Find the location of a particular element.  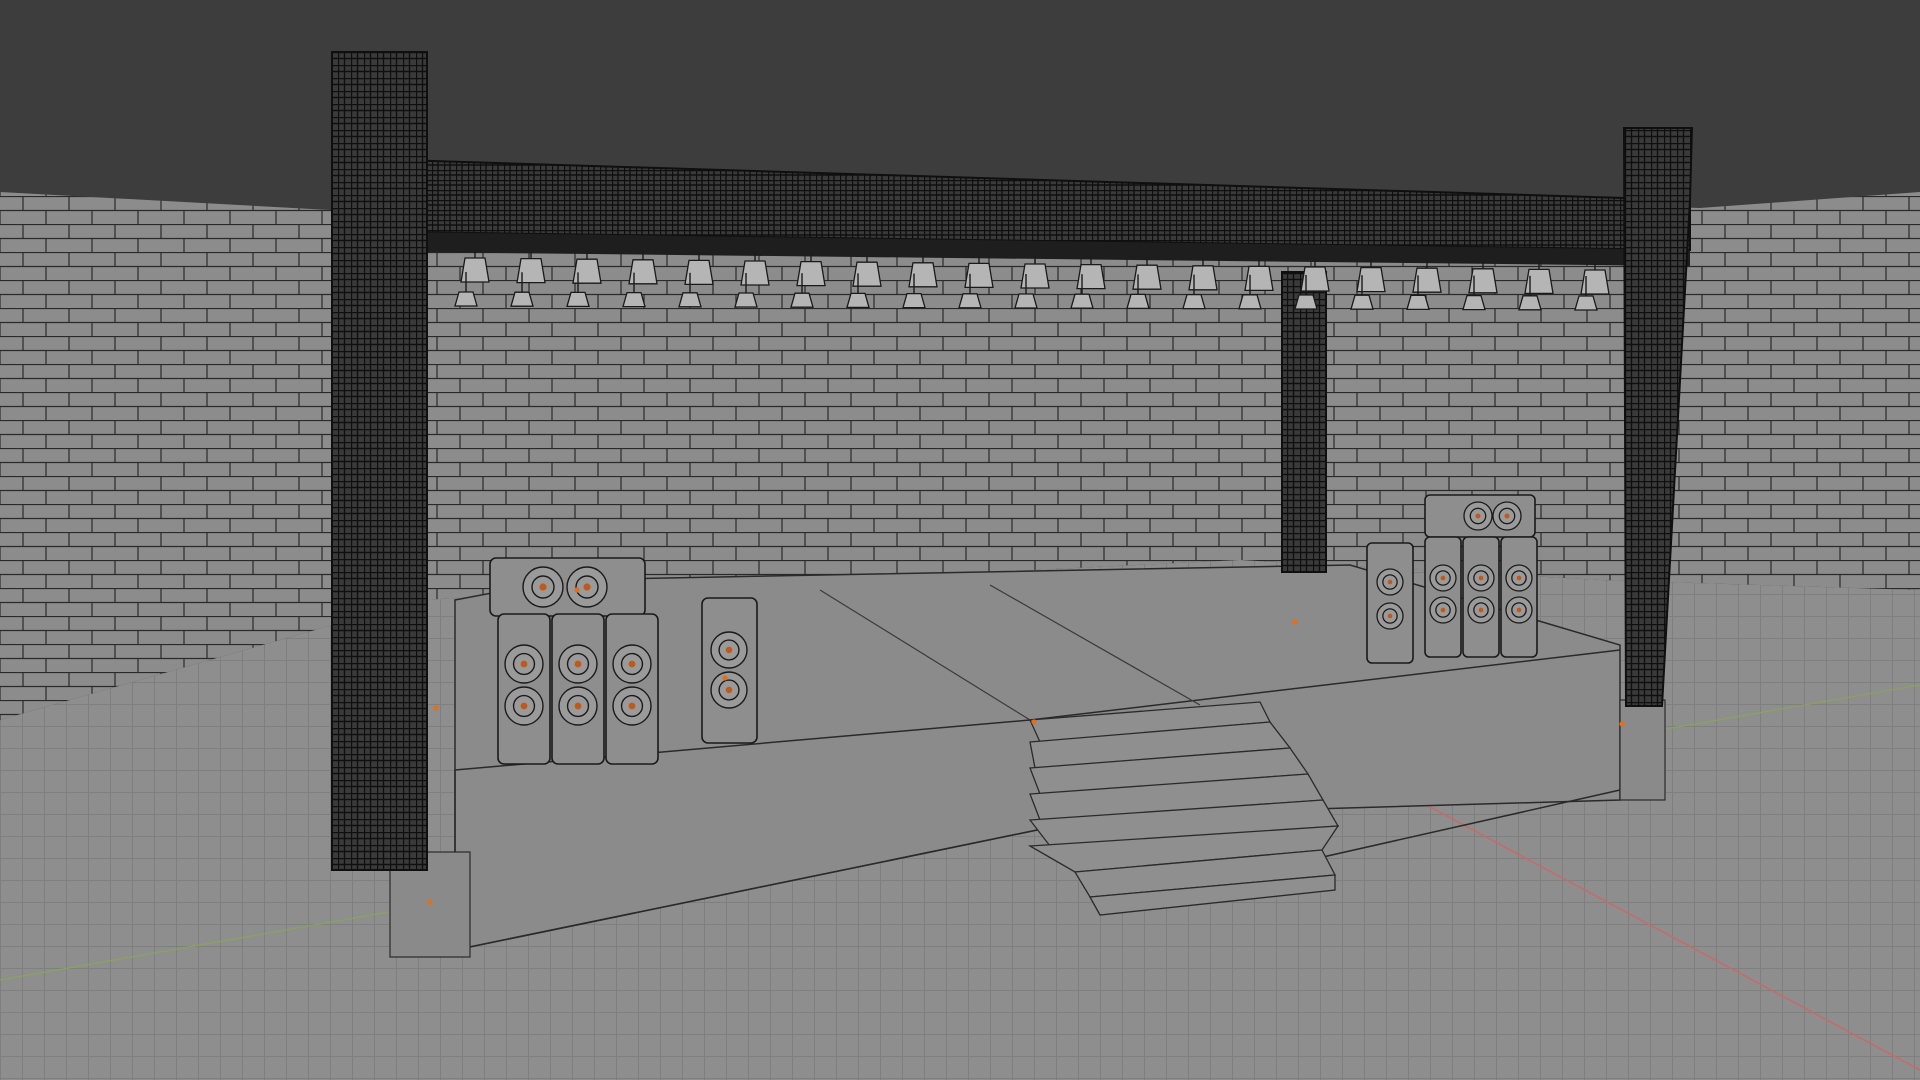

speaker-stack-left is located at coordinates (574, 661).